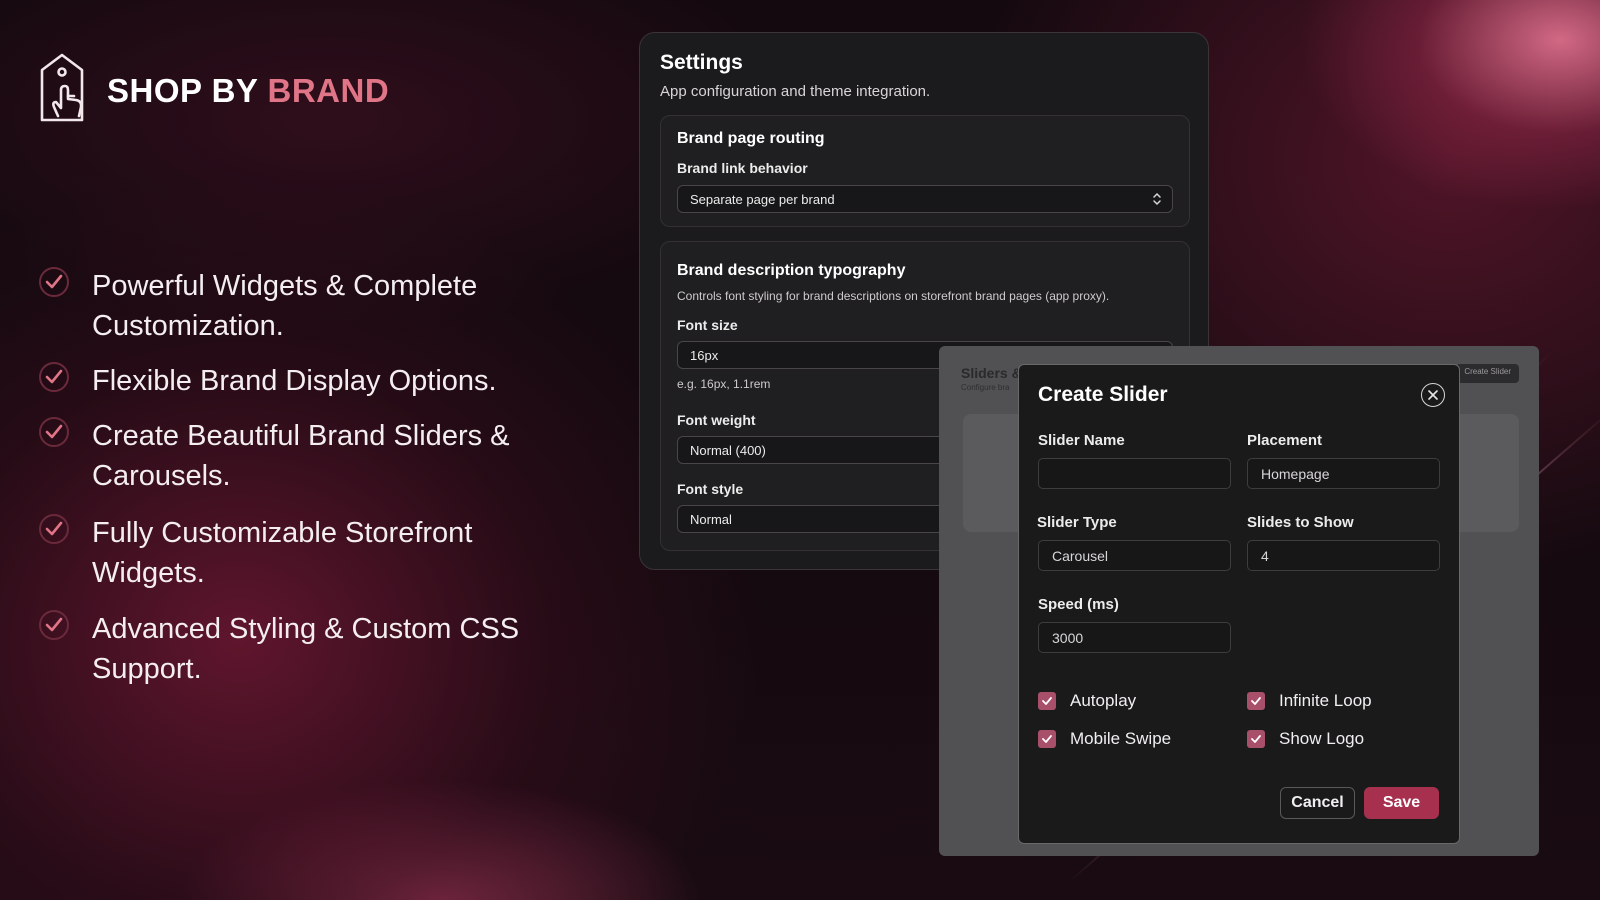  What do you see at coordinates (1134, 473) in the screenshot?
I see `slider-name-input` at bounding box center [1134, 473].